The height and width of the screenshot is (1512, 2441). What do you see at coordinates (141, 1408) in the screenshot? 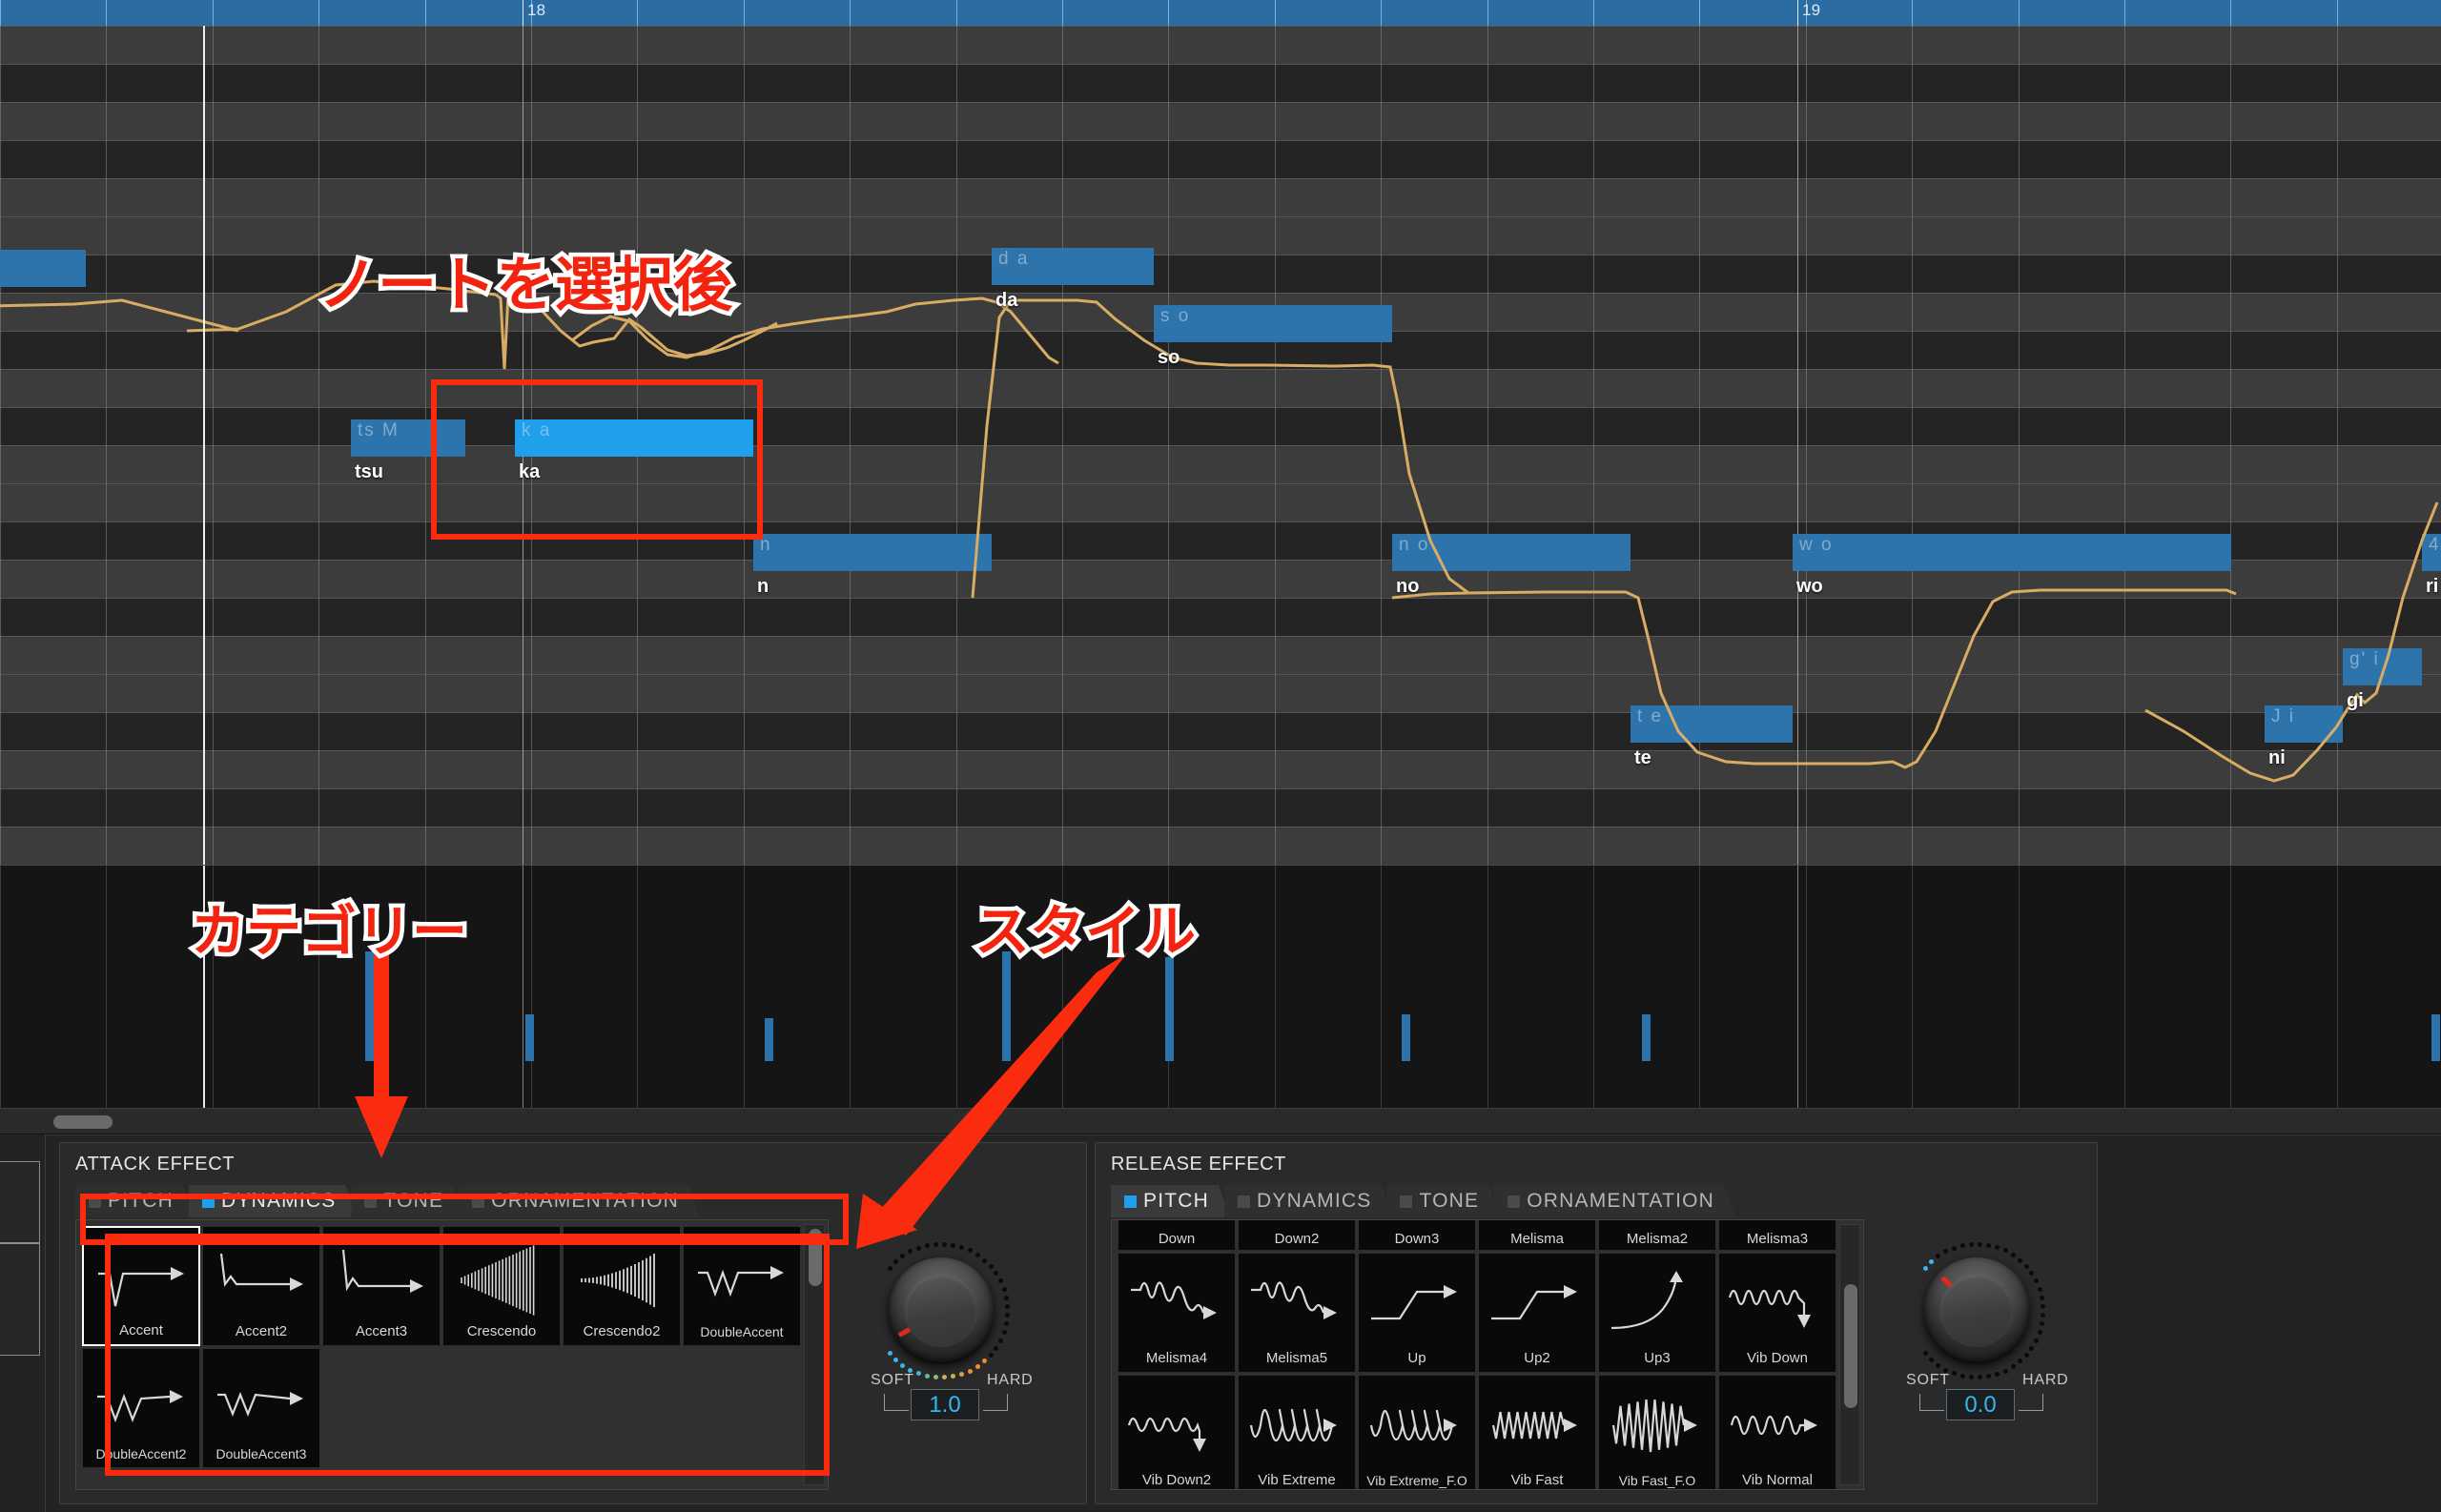
I see `attack-preset-cell: DoubleAccent2` at bounding box center [141, 1408].